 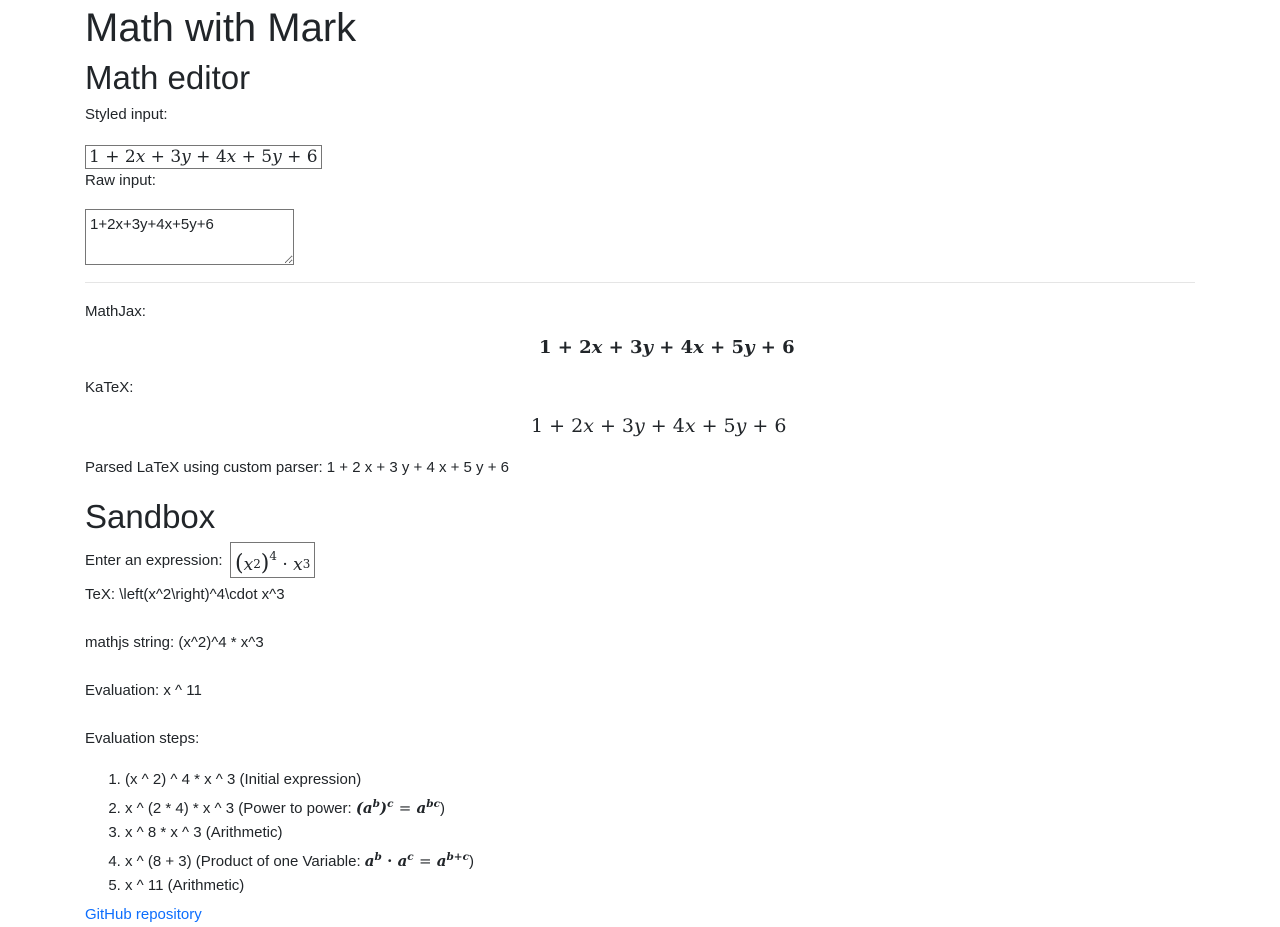 What do you see at coordinates (221, 28) in the screenshot?
I see `page-title: Math with Mark` at bounding box center [221, 28].